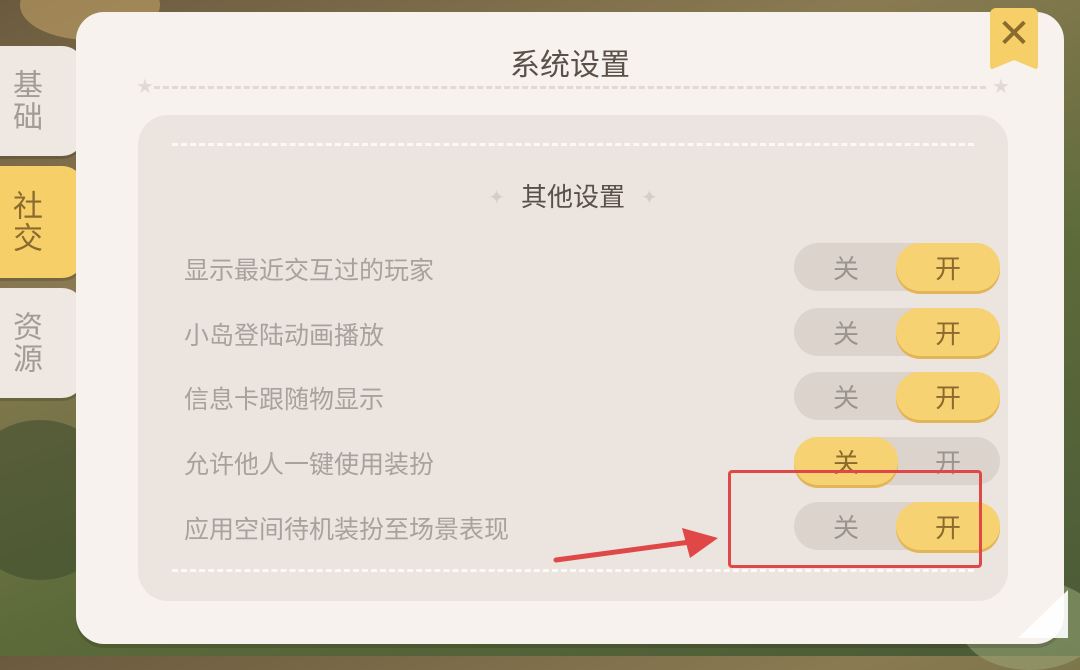 Image resolution: width=1080 pixels, height=670 pixels. Describe the element at coordinates (24, 222) in the screenshot. I see `tab-social-label: 社交` at that location.